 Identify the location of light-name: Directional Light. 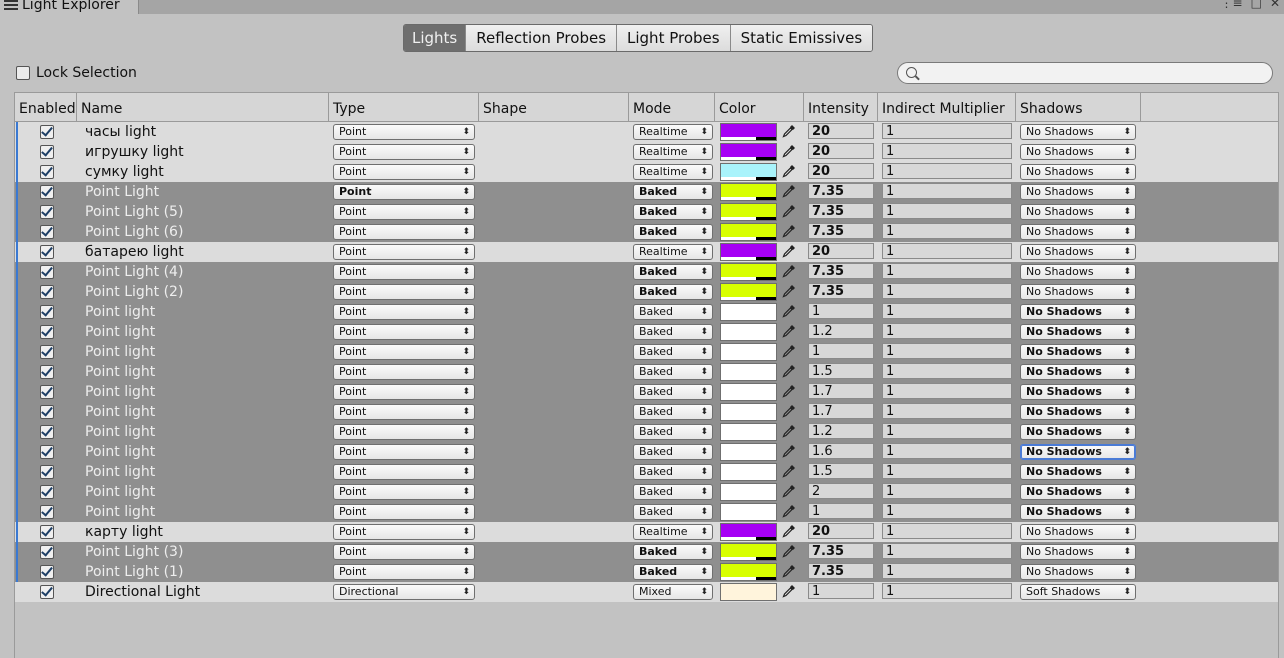
(142, 592).